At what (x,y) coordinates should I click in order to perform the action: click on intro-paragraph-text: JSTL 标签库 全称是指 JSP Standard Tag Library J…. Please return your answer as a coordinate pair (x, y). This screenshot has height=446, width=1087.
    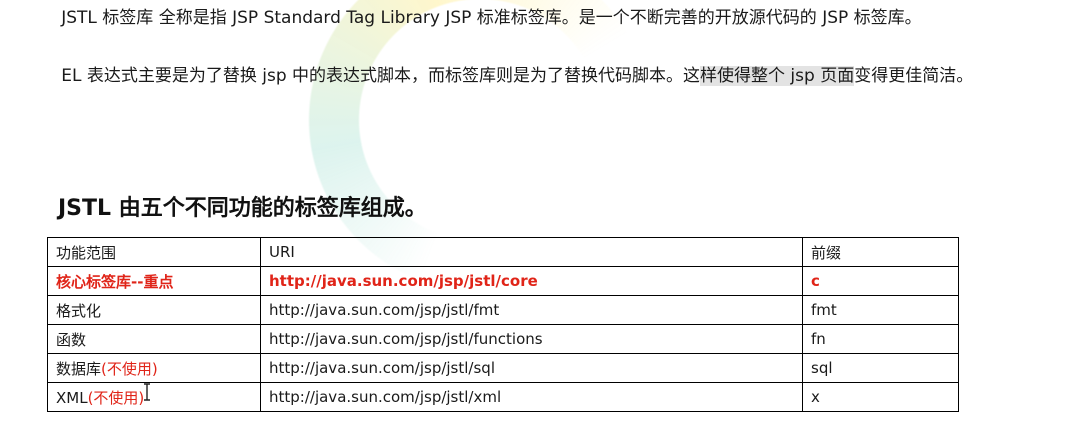
    Looking at the image, I should click on (491, 18).